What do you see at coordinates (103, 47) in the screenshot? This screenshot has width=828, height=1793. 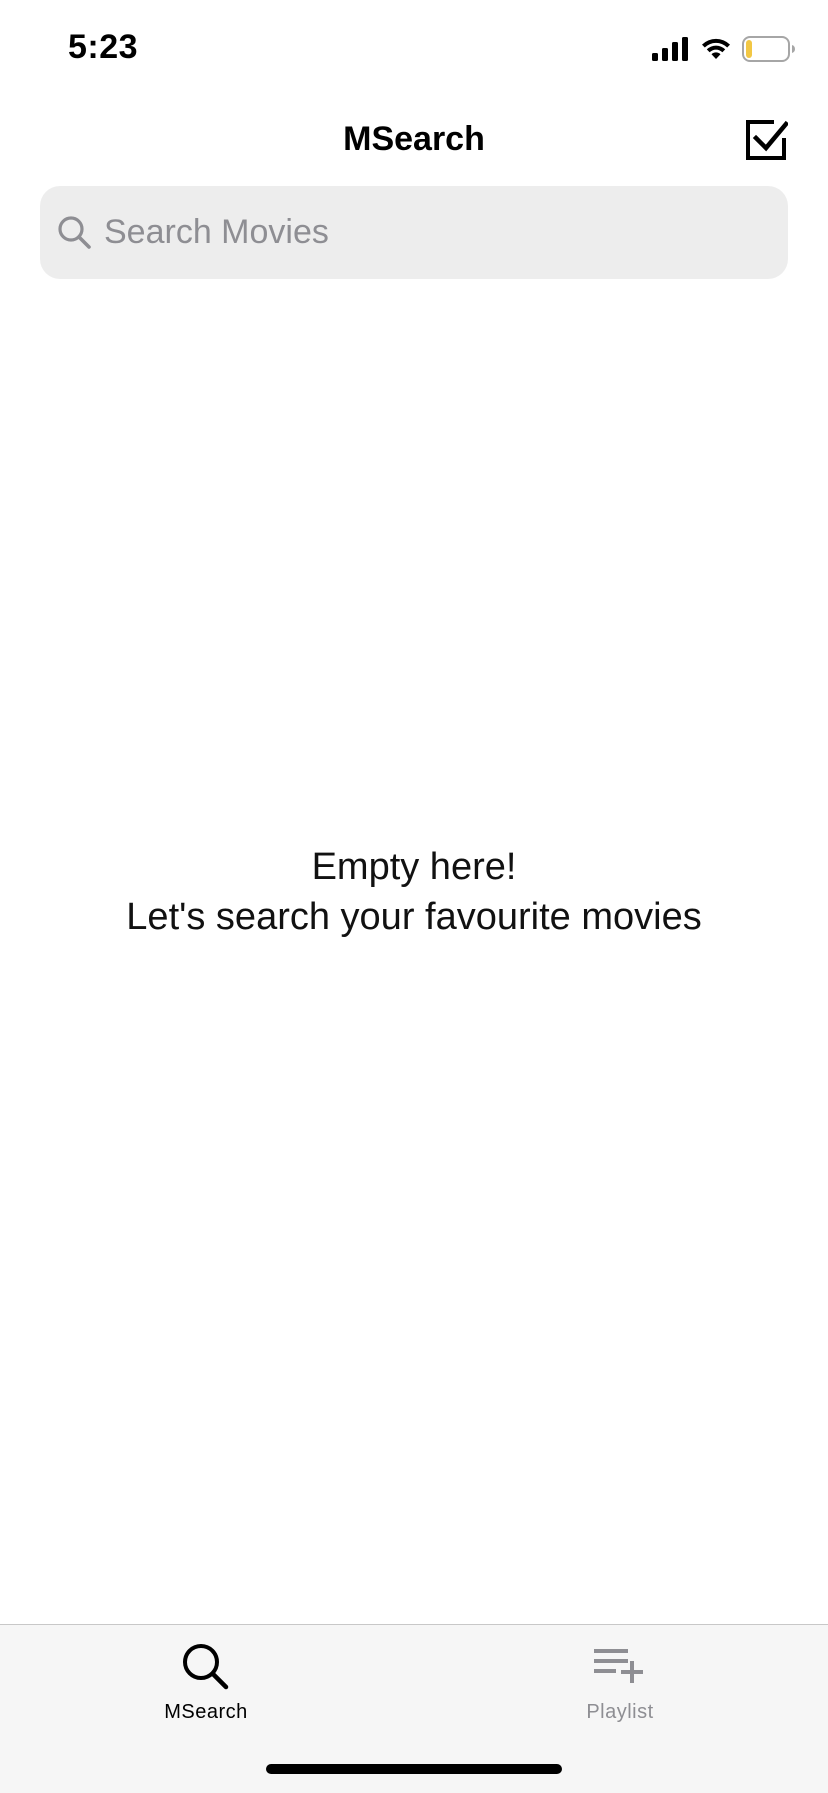 I see `status-time: 5:23` at bounding box center [103, 47].